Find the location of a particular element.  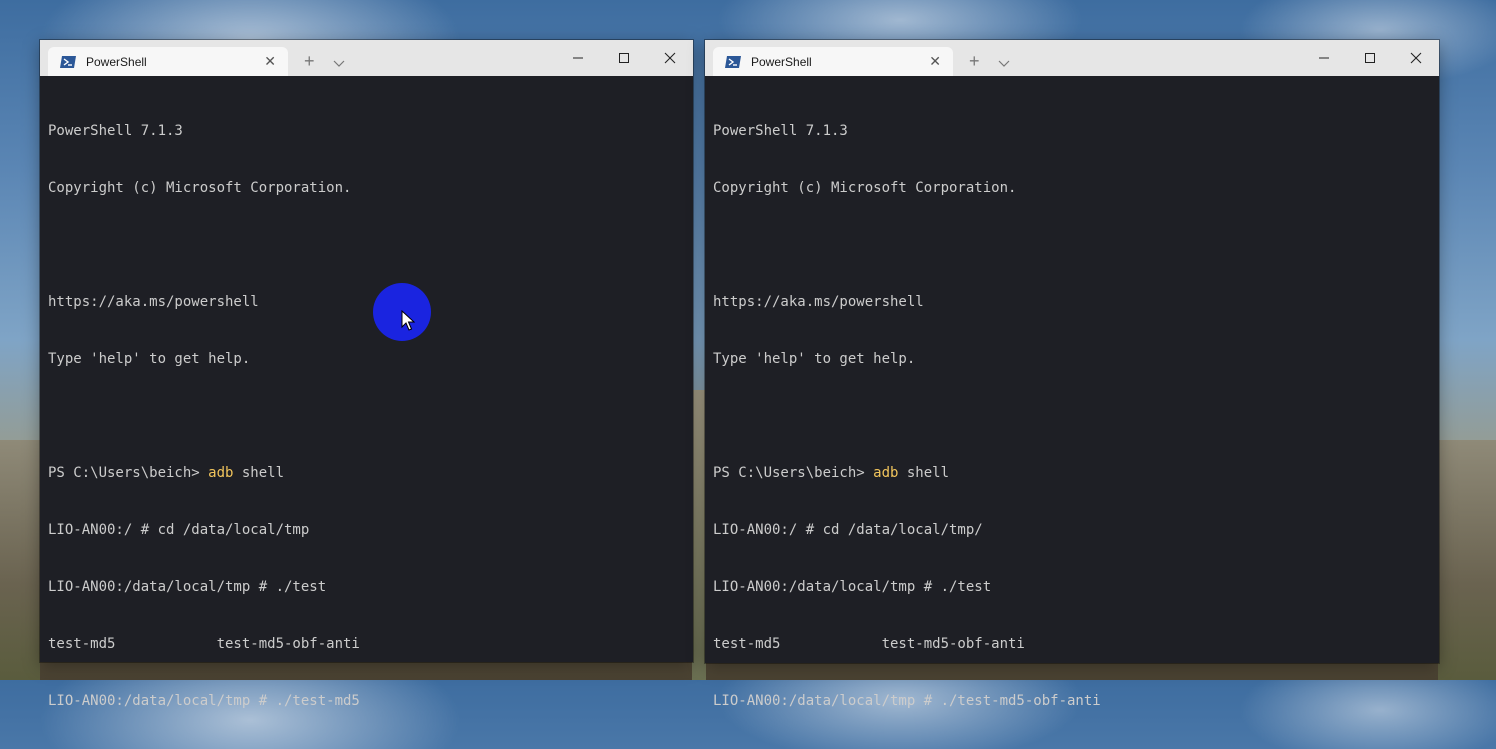

mouse-pointer-icon is located at coordinates (408, 320).